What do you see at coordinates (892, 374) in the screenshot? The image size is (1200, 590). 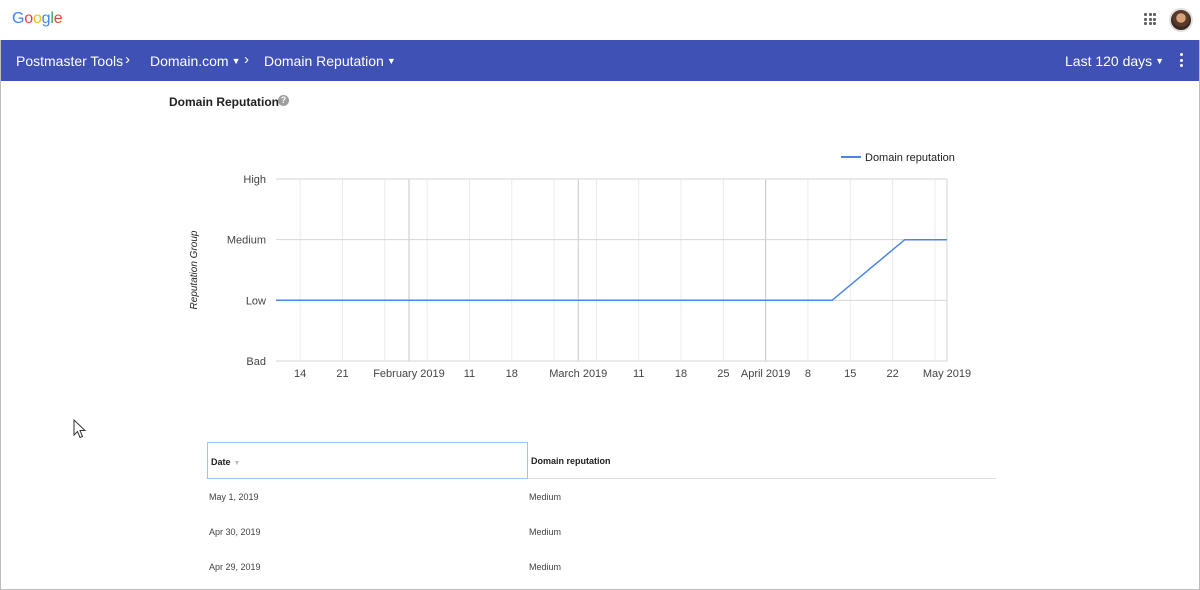 I see `x-tick-label: 22` at bounding box center [892, 374].